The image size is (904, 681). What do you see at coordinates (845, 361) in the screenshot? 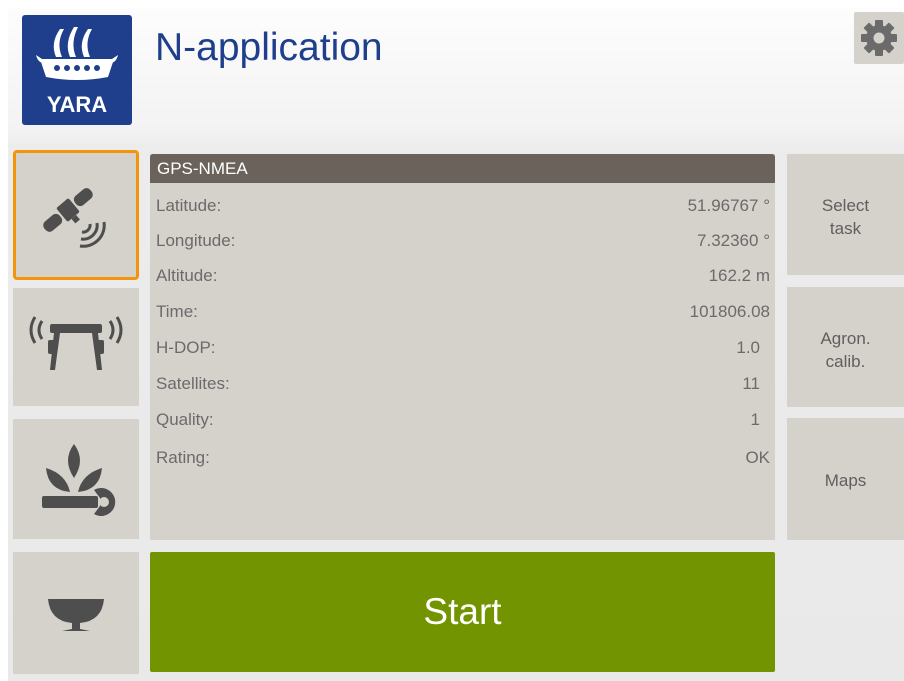
I see `agron-calib-label-2: calib.` at bounding box center [845, 361].